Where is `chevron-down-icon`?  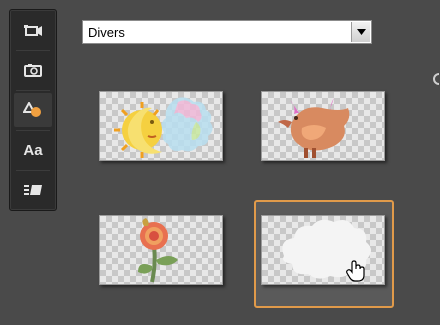 chevron-down-icon is located at coordinates (361, 32).